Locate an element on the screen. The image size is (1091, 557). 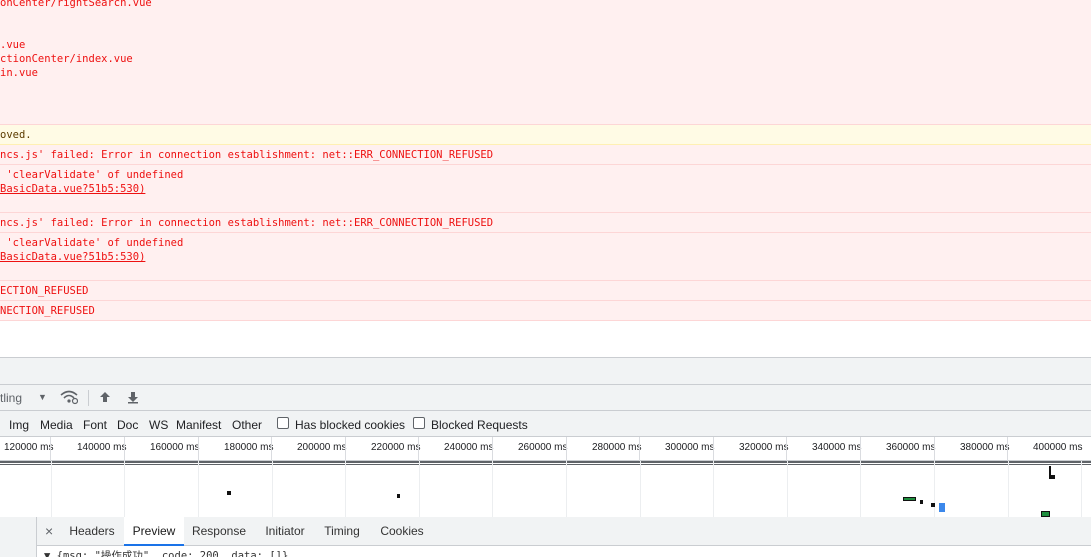
timeline-tick: 220000 ms is located at coordinates (382, 449).